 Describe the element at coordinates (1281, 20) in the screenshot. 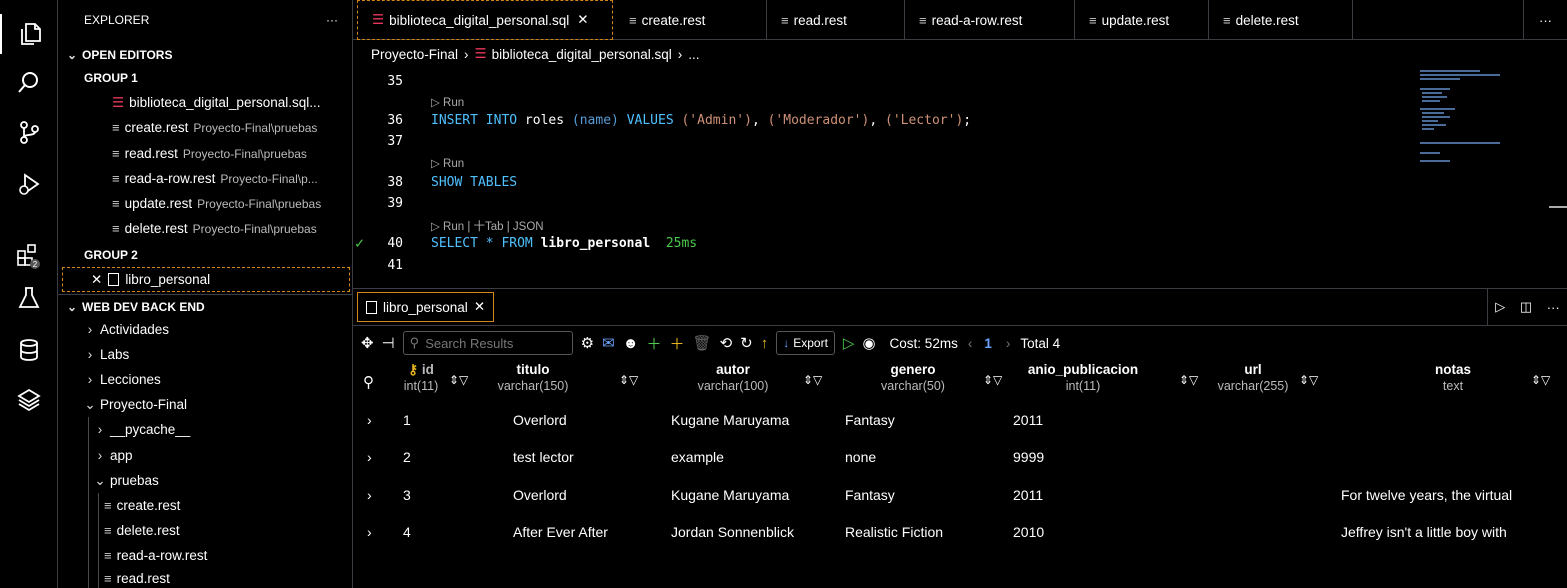

I see `tab-delete: ≡ delete.rest` at that location.